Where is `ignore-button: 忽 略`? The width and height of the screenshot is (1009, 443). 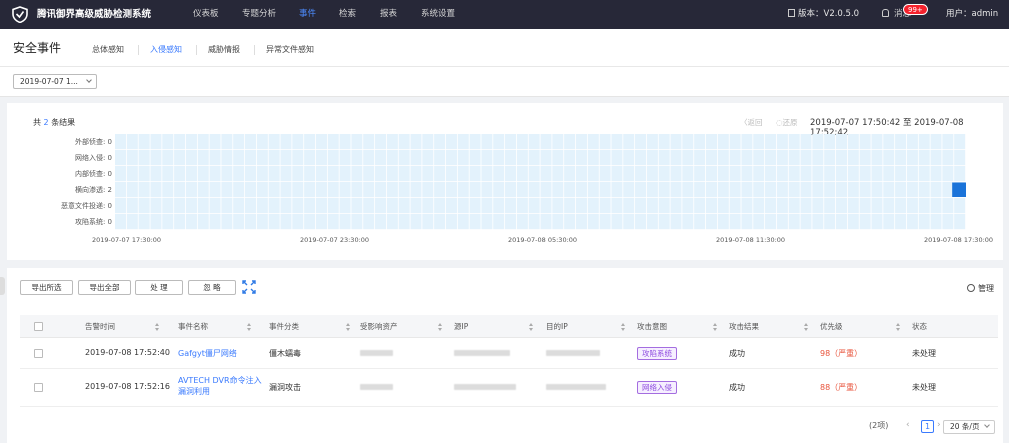 ignore-button: 忽 略 is located at coordinates (212, 287).